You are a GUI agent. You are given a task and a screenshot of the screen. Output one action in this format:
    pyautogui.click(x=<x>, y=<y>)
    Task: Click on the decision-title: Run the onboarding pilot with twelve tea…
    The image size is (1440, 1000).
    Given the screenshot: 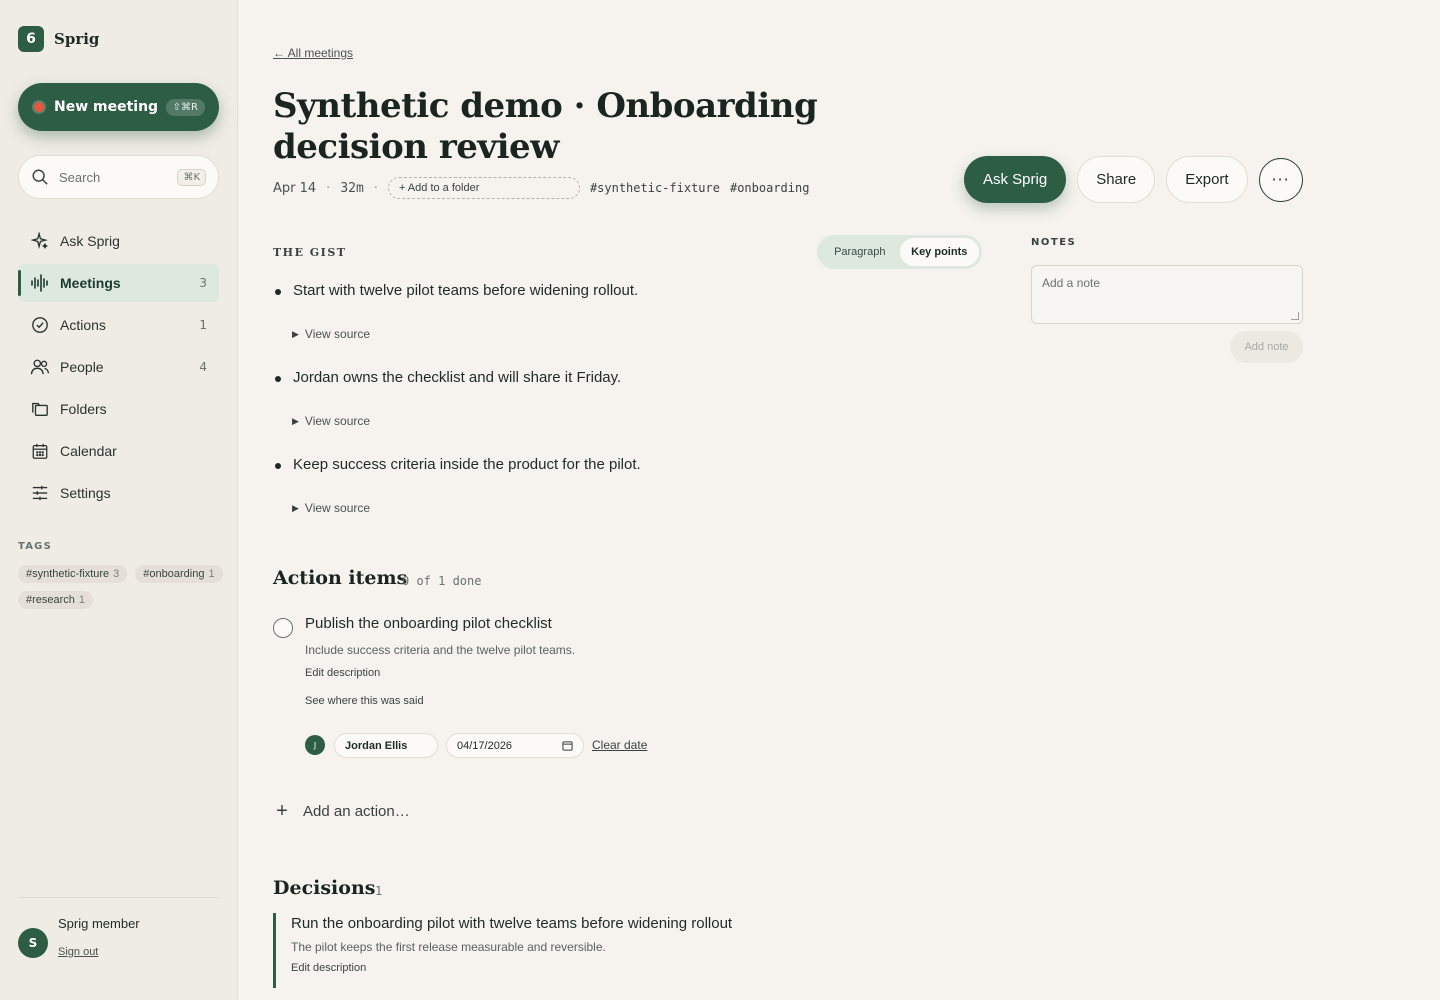 What is the action you would take?
    pyautogui.click(x=582, y=923)
    